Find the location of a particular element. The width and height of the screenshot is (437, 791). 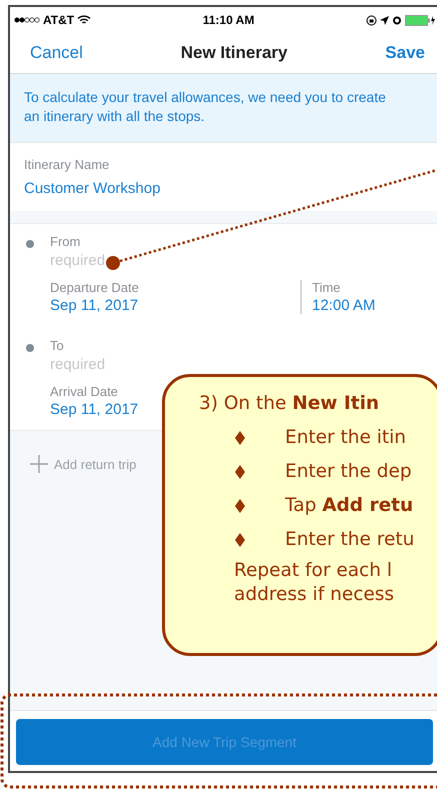

wifi-icon is located at coordinates (84, 20).